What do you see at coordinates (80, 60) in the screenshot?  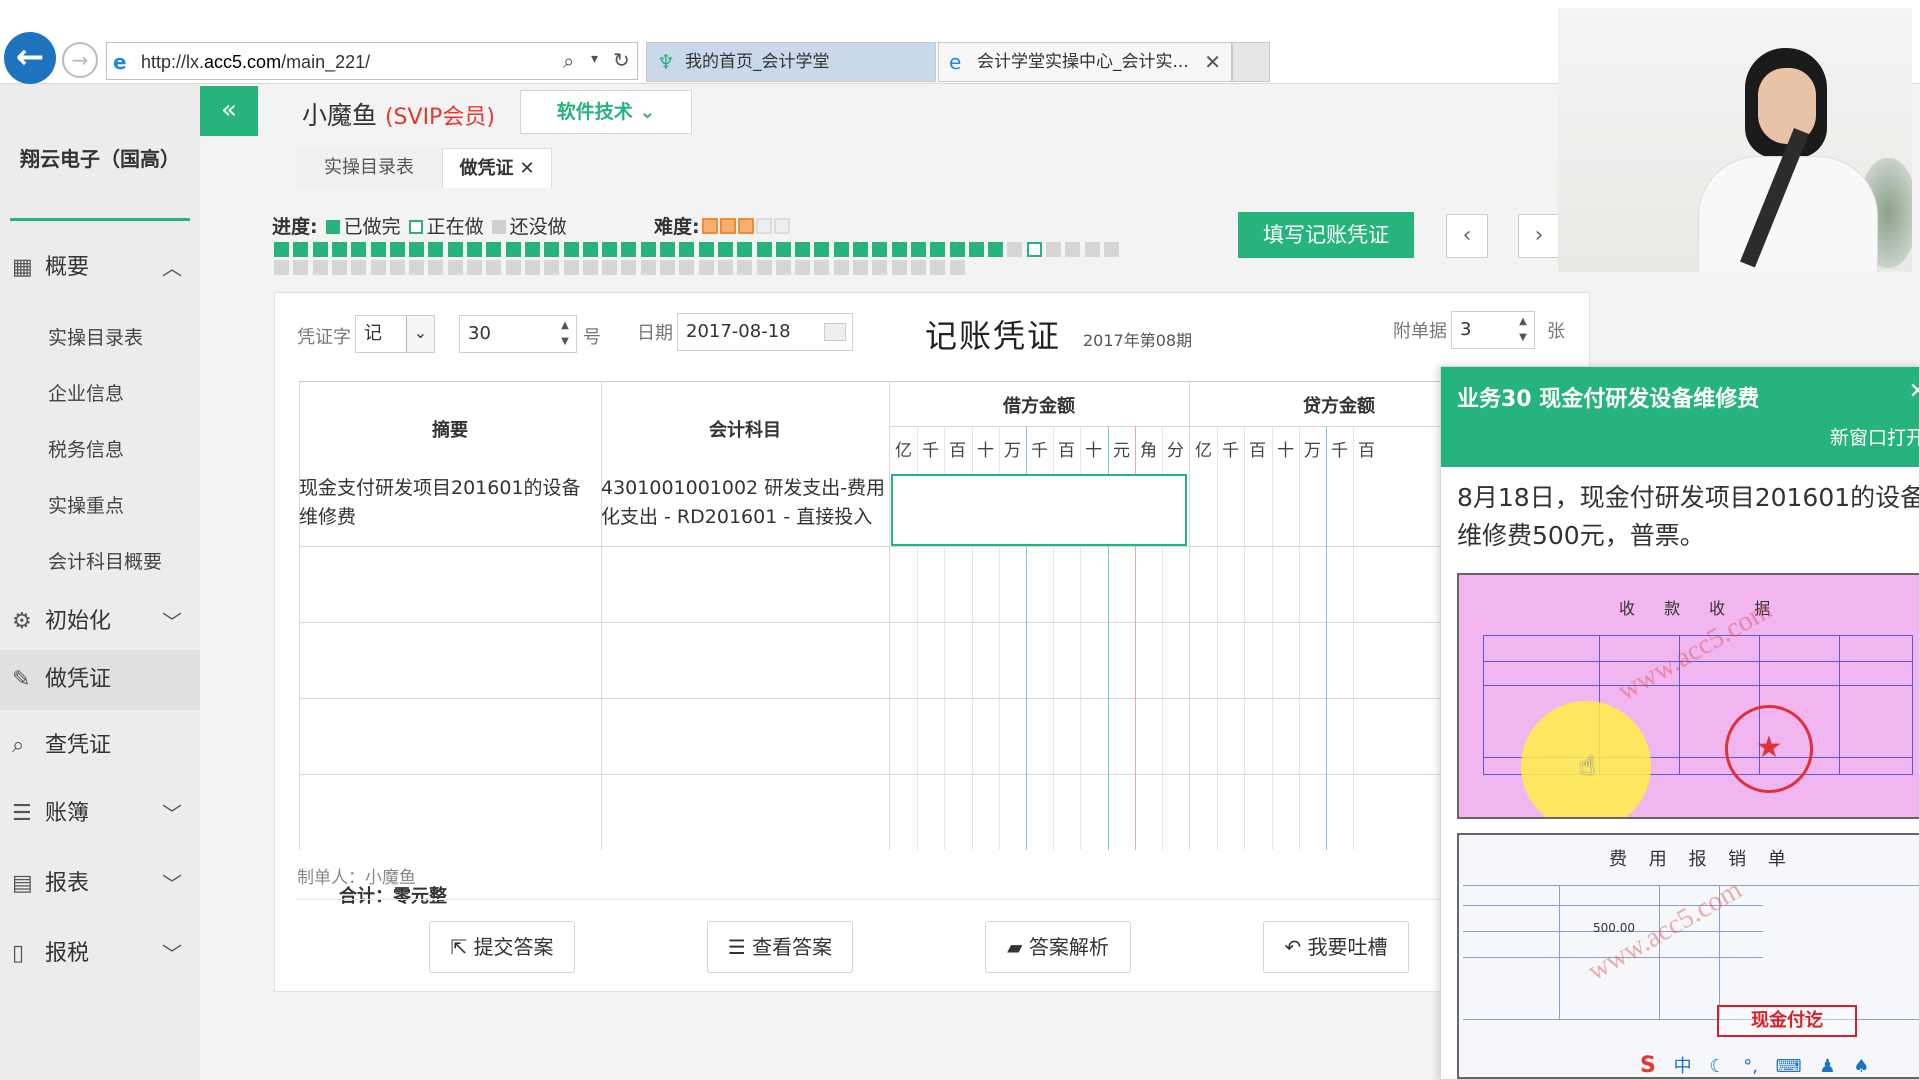 I see `forward-arrow-icon: →` at bounding box center [80, 60].